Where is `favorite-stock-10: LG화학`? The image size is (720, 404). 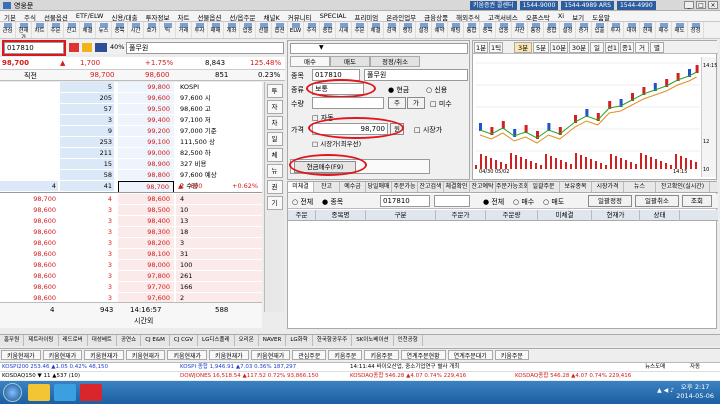 favorite-stock-10: LG화학 is located at coordinates (299, 340).